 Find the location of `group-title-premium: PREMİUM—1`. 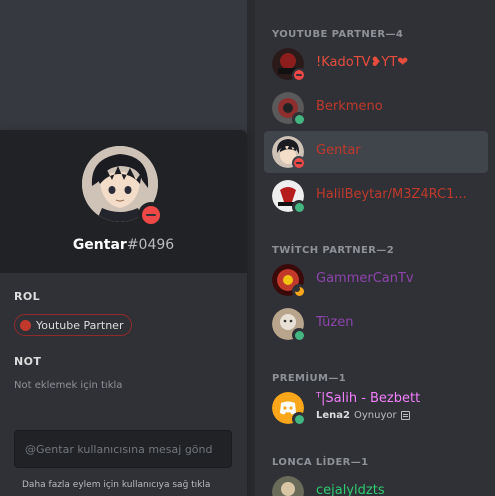

group-title-premium: PREMİUM—1 is located at coordinates (309, 378).